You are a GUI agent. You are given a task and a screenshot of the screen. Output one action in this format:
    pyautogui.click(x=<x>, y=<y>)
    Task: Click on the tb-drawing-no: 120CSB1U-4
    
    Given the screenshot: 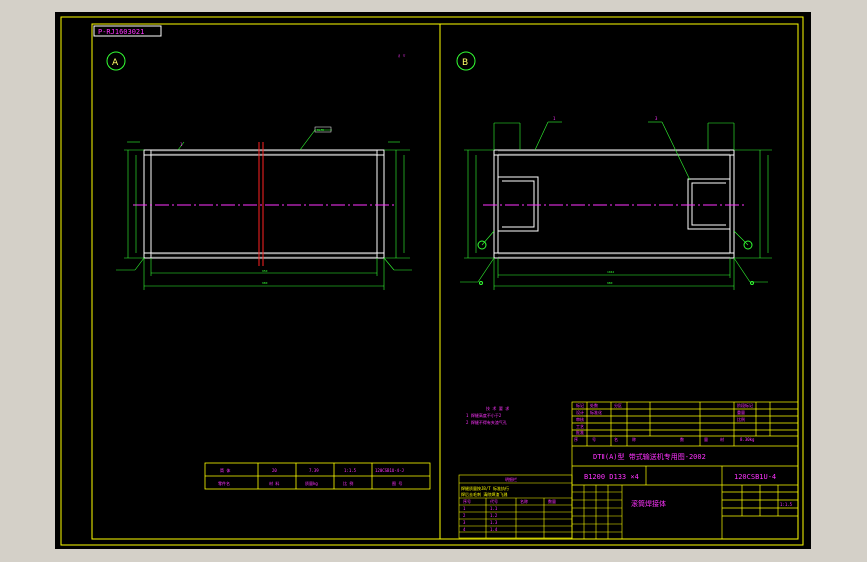 What is the action you would take?
    pyautogui.click(x=755, y=477)
    